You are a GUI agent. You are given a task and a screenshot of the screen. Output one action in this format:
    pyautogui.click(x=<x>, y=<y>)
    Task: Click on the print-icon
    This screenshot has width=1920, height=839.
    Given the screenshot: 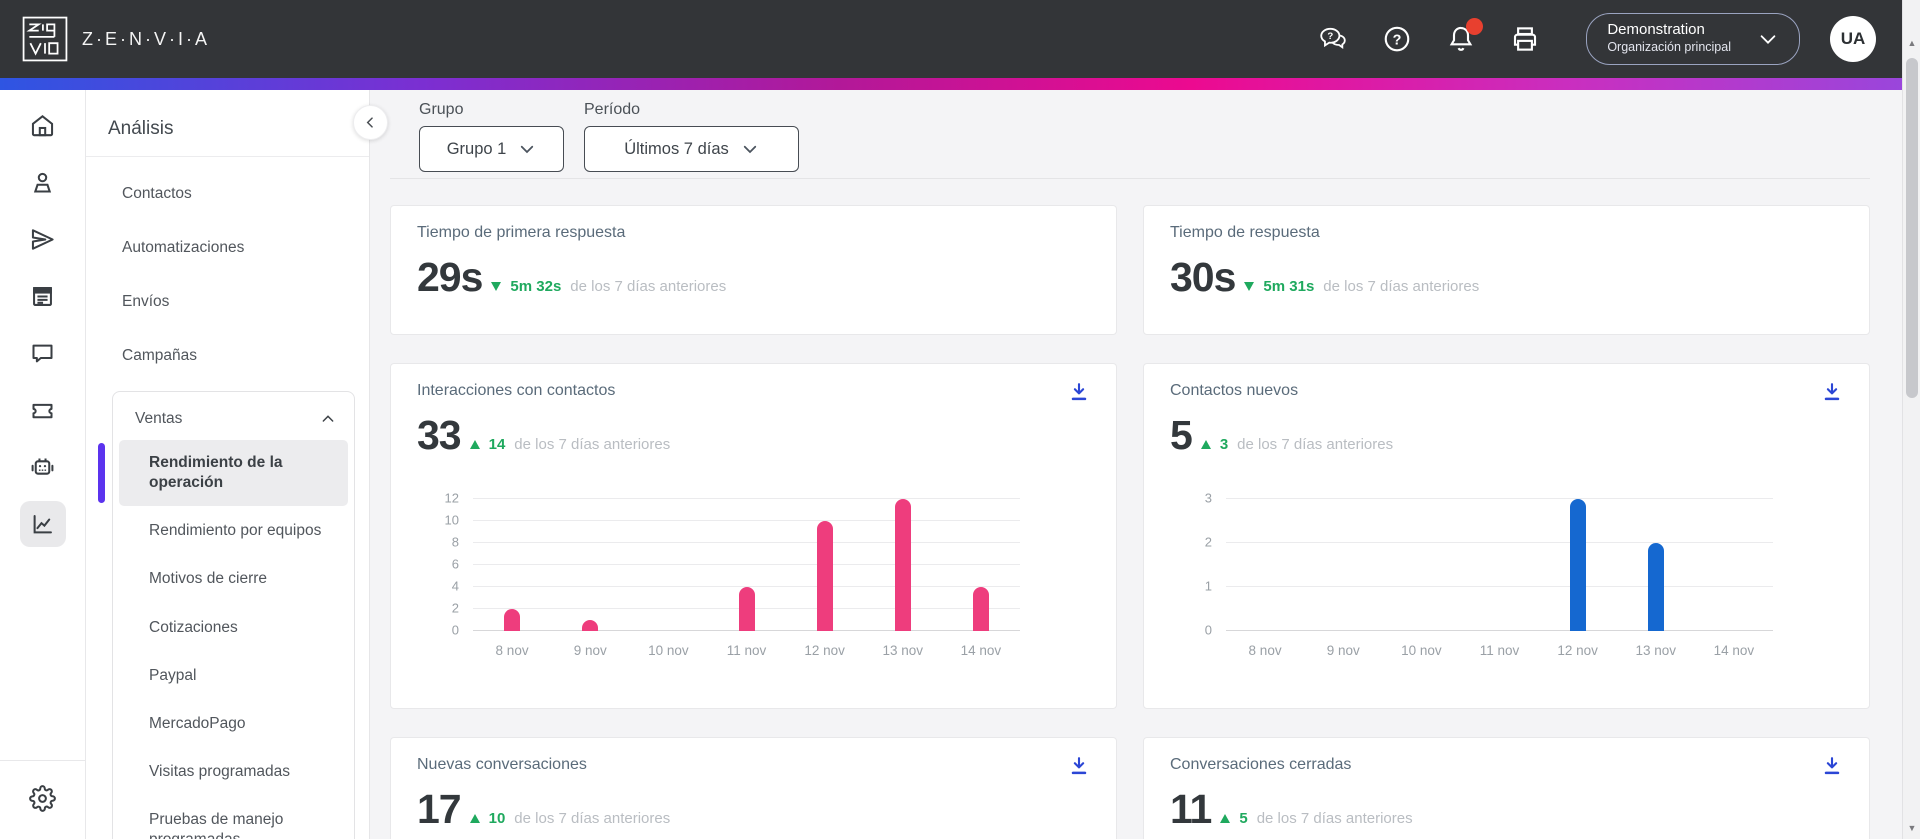 What is the action you would take?
    pyautogui.click(x=1525, y=39)
    